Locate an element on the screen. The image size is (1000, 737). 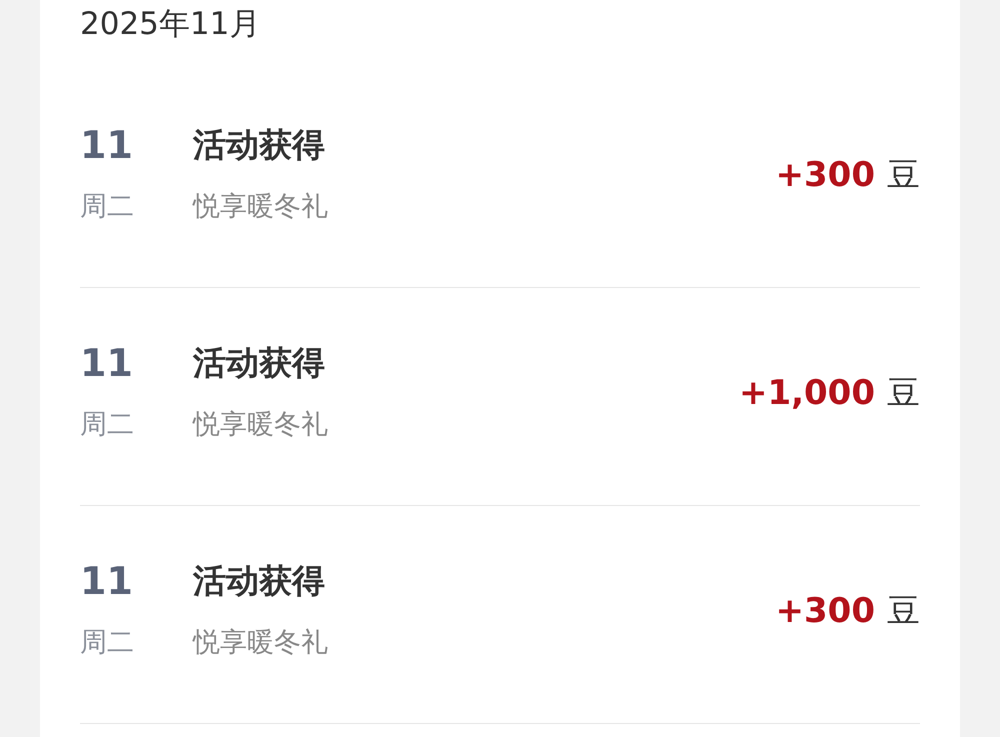
month-heading: 2025年11月 is located at coordinates (170, 24).